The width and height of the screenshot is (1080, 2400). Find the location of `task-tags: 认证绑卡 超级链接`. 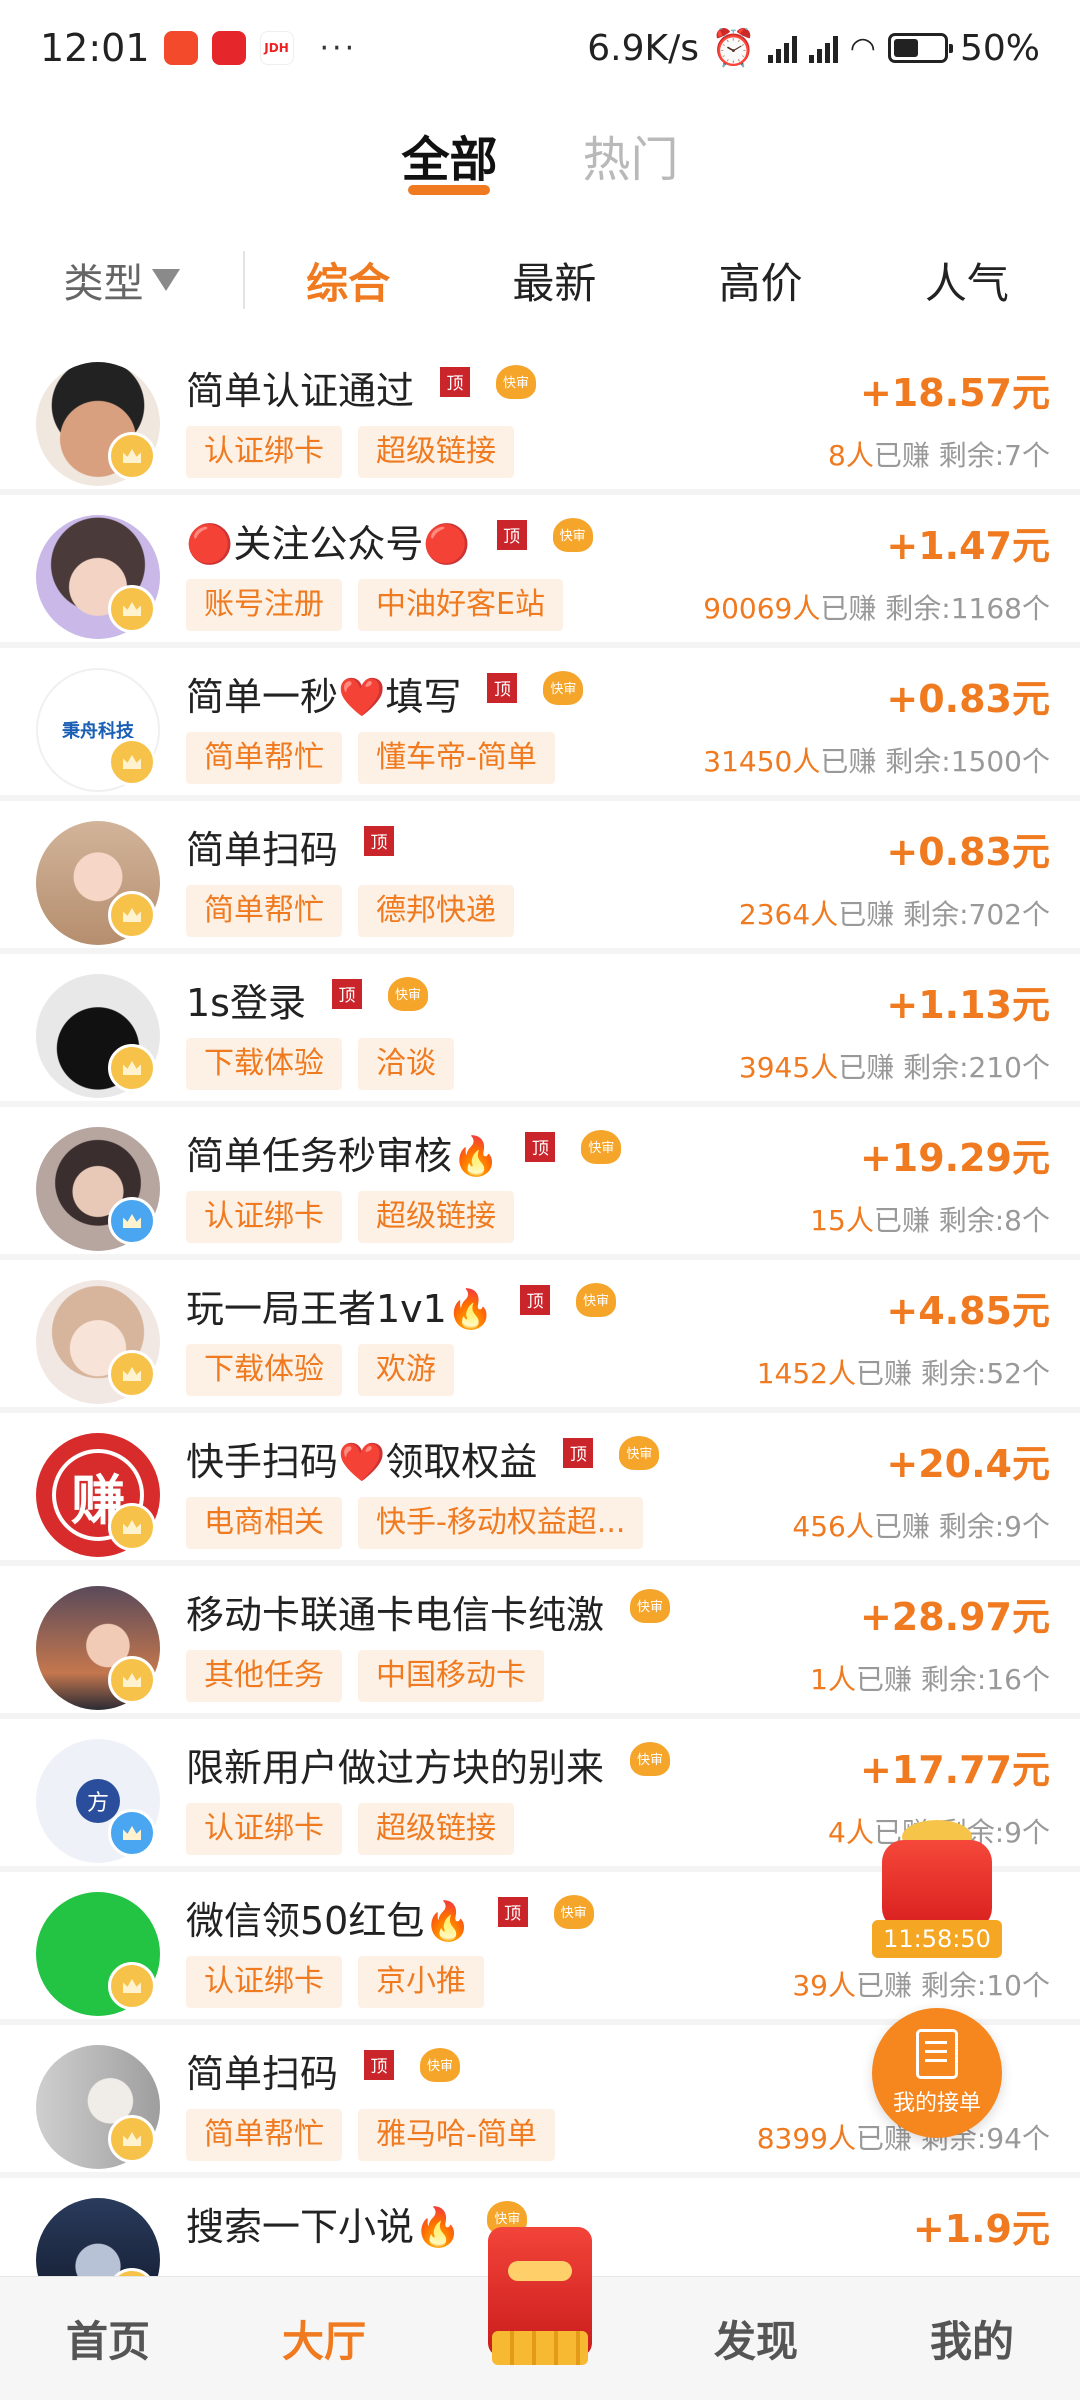

task-tags: 认证绑卡 超级链接 is located at coordinates (350, 1829).